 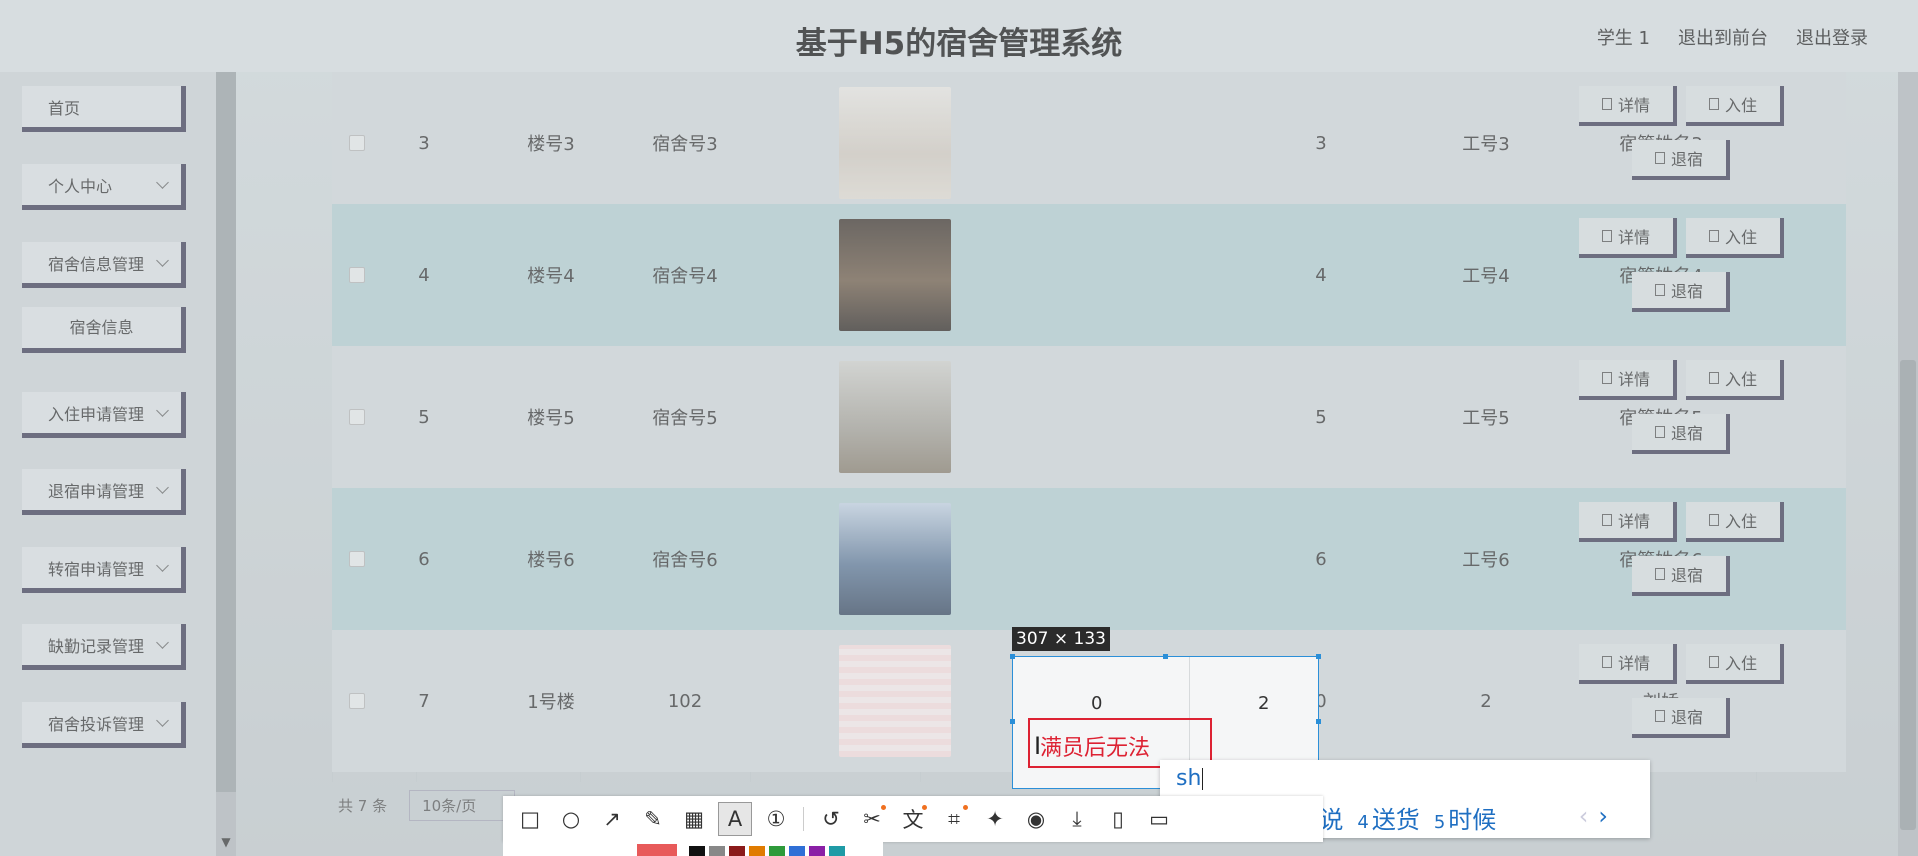 I want to click on sidebar-item-4: 入住申请管理, so click(x=104, y=415).